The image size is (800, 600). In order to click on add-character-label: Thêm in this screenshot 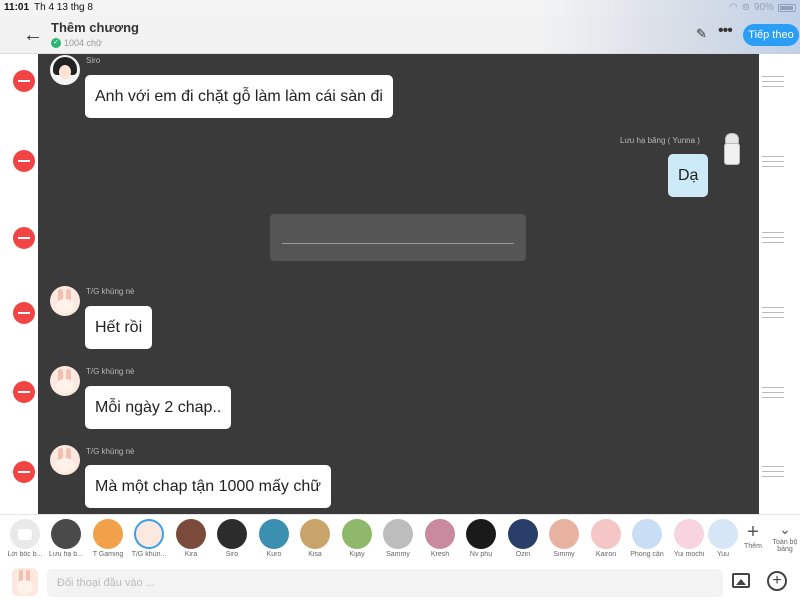, I will do `click(753, 546)`.